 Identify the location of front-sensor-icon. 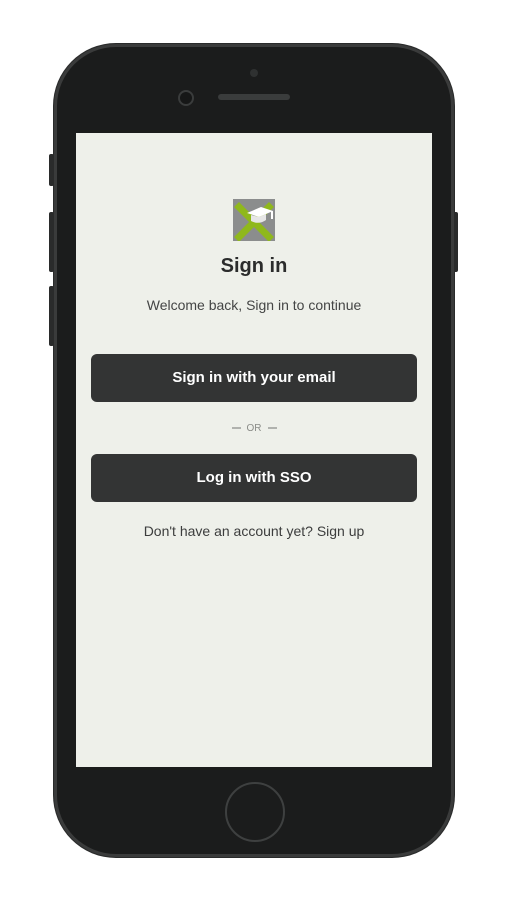
(186, 98).